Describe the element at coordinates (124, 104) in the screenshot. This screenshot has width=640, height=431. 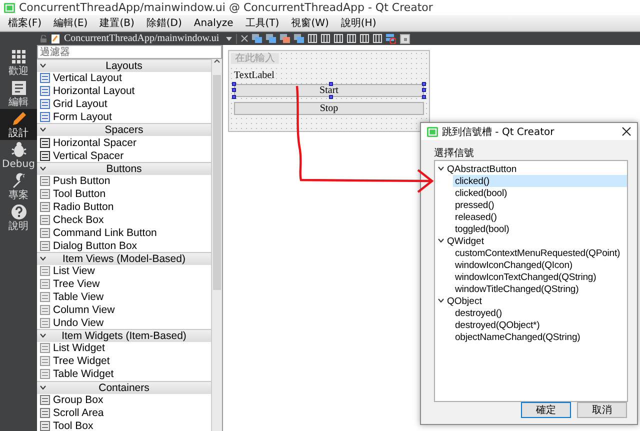
I see `widget-item: Grid Layout` at that location.